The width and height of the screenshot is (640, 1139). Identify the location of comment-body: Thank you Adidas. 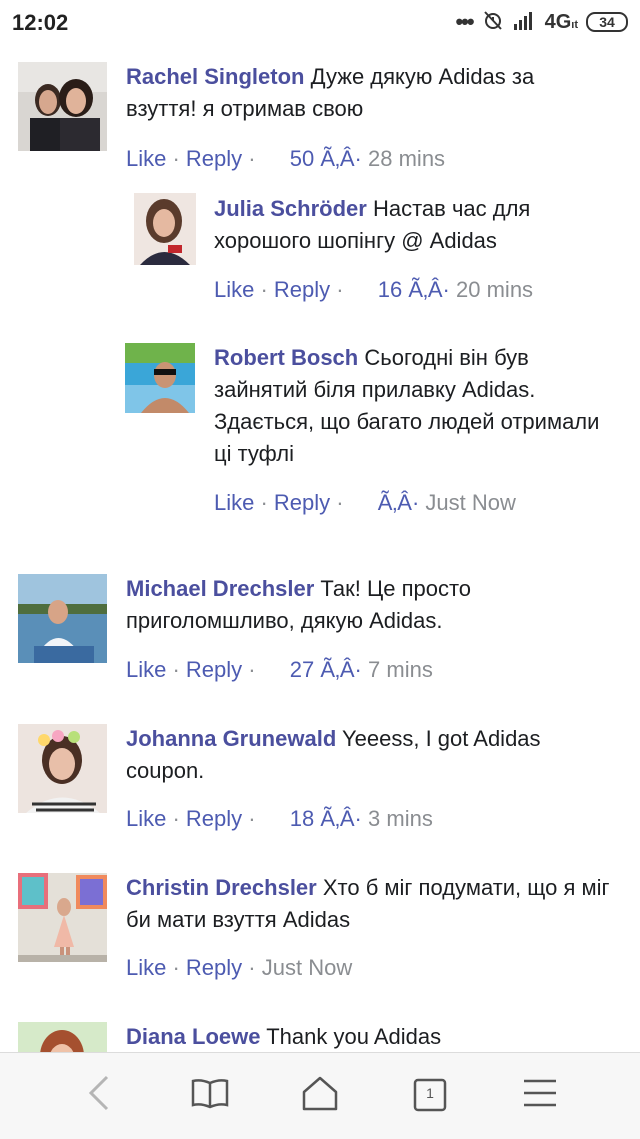
(351, 1036).